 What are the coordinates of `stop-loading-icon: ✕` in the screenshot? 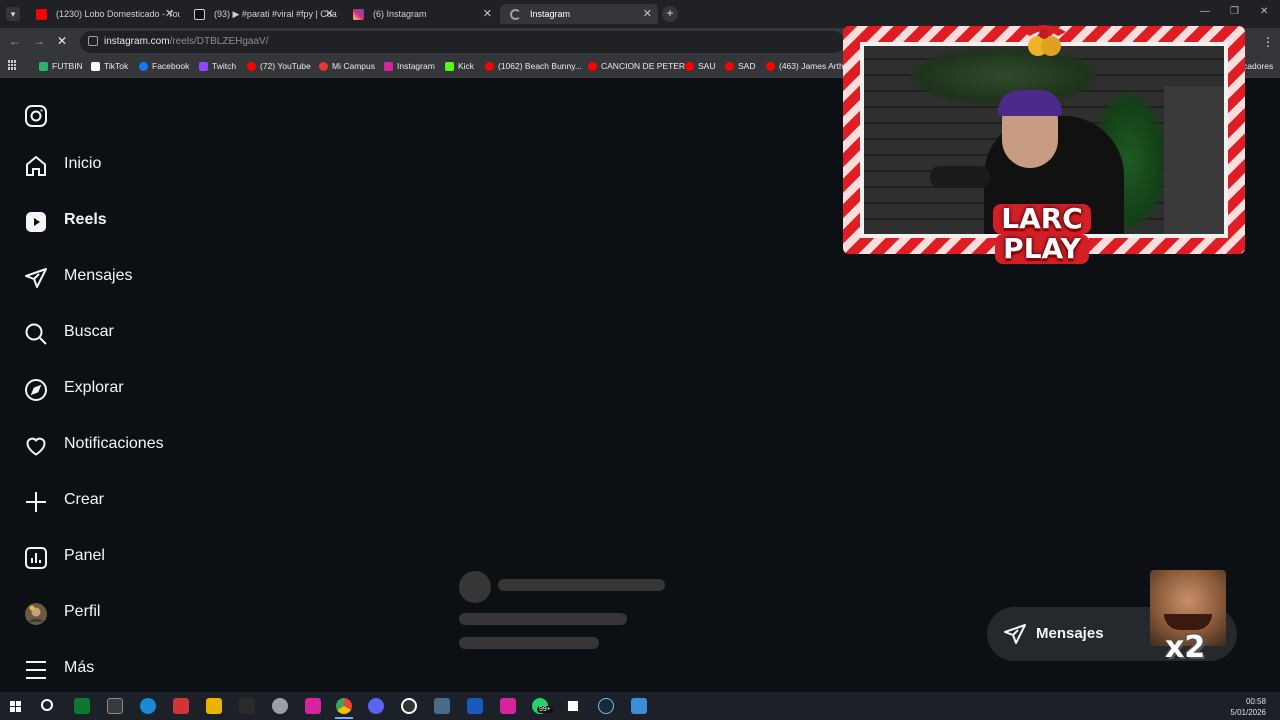 It's located at (62, 41).